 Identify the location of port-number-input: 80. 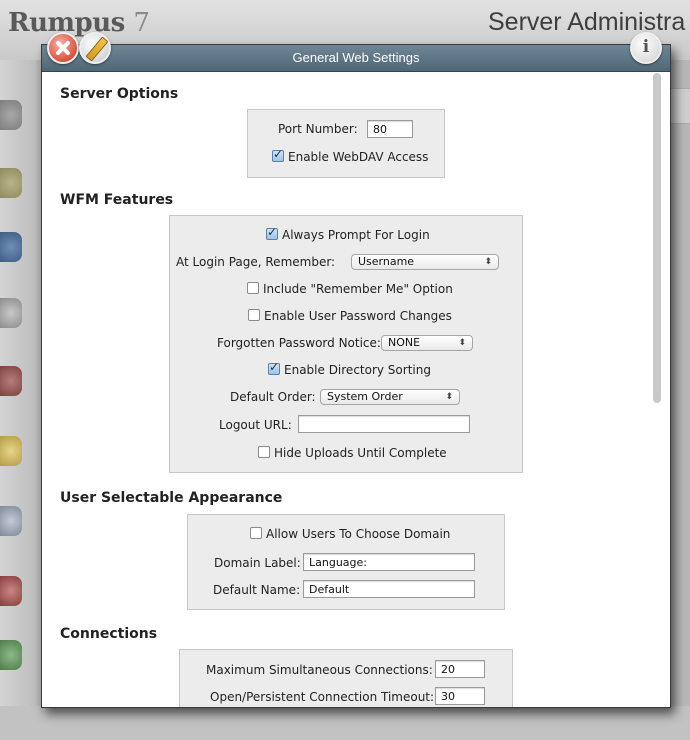
(390, 129).